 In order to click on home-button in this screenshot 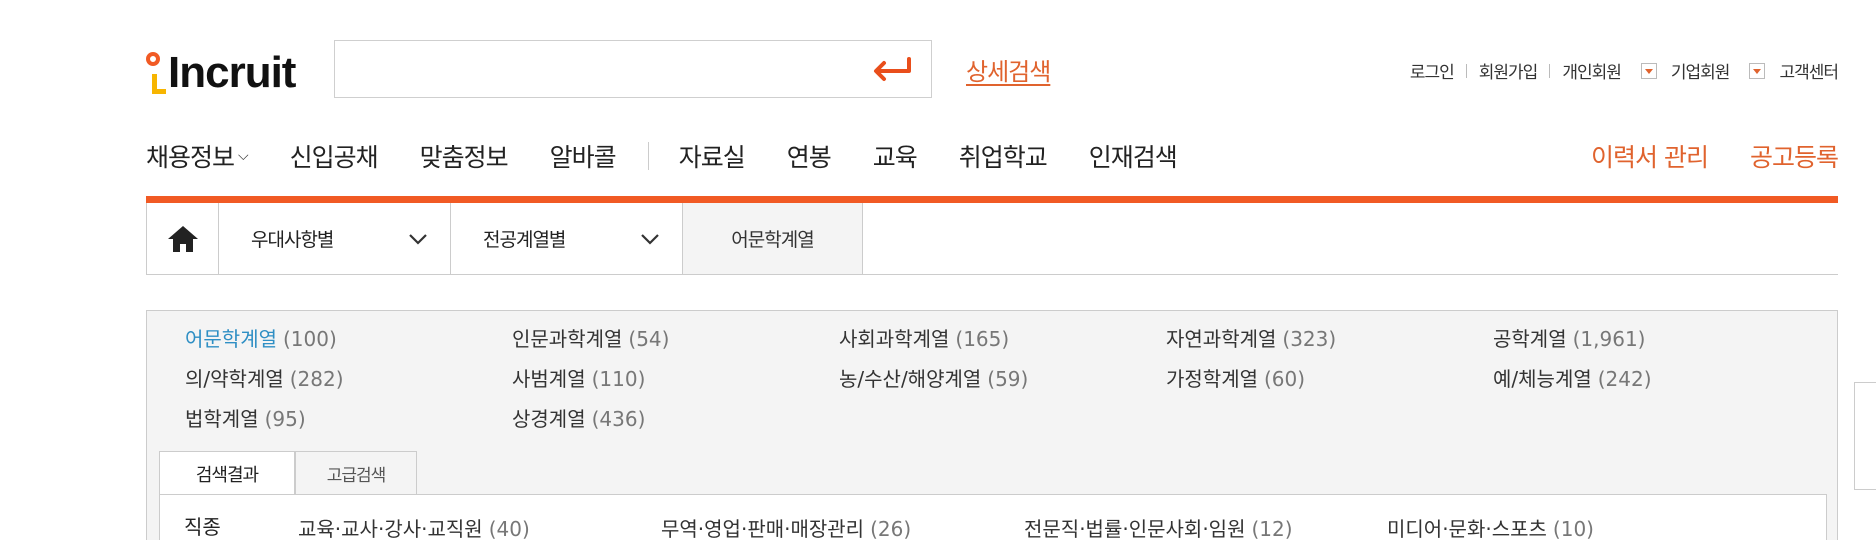, I will do `click(183, 238)`.